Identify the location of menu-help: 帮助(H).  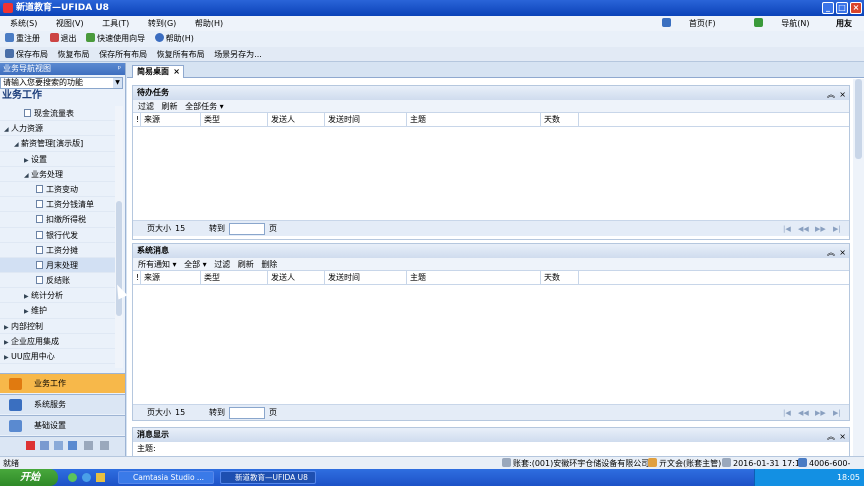
(209, 23).